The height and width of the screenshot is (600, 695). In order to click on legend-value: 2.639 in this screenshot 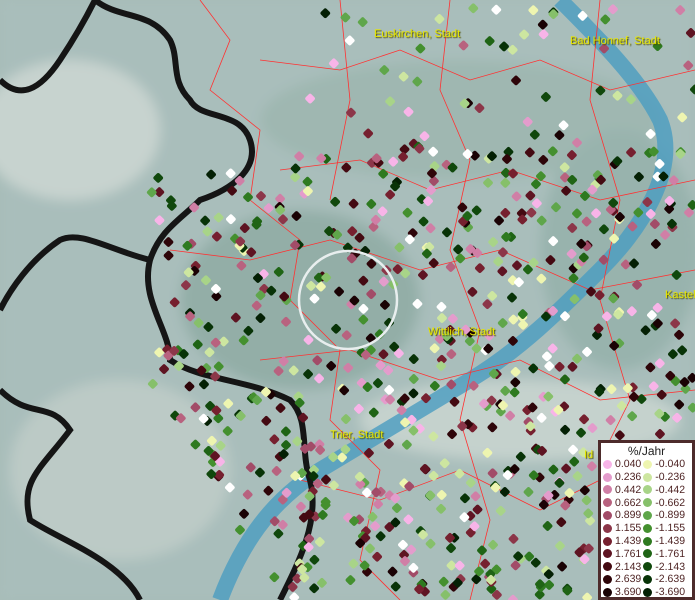, I will do `click(628, 579)`.